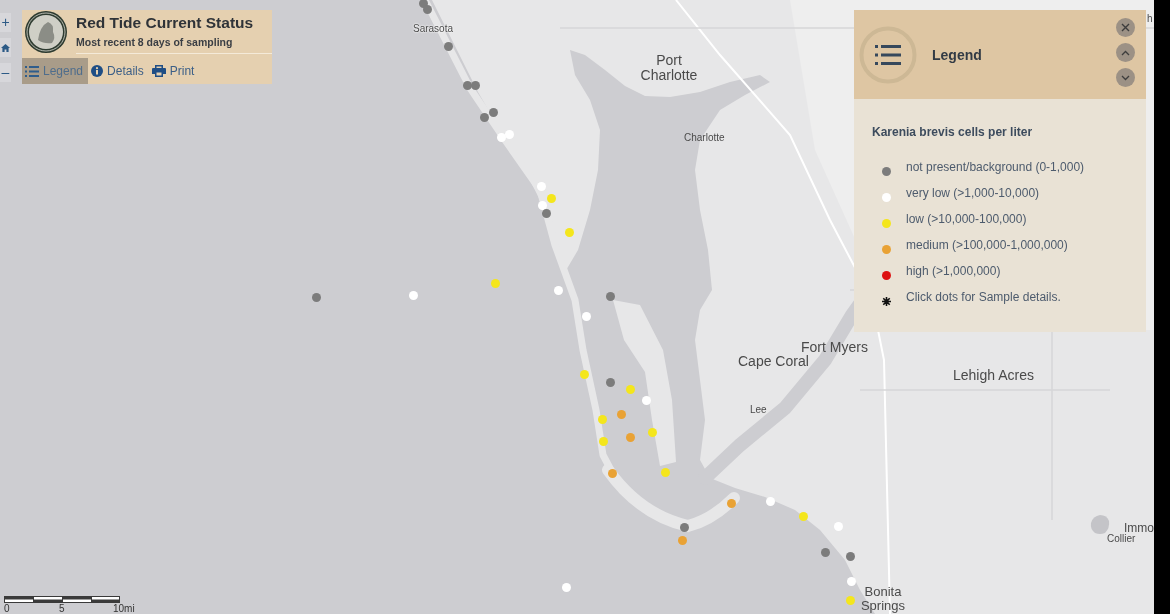 This screenshot has width=1170, height=614. I want to click on place-label: Lee, so click(758, 410).